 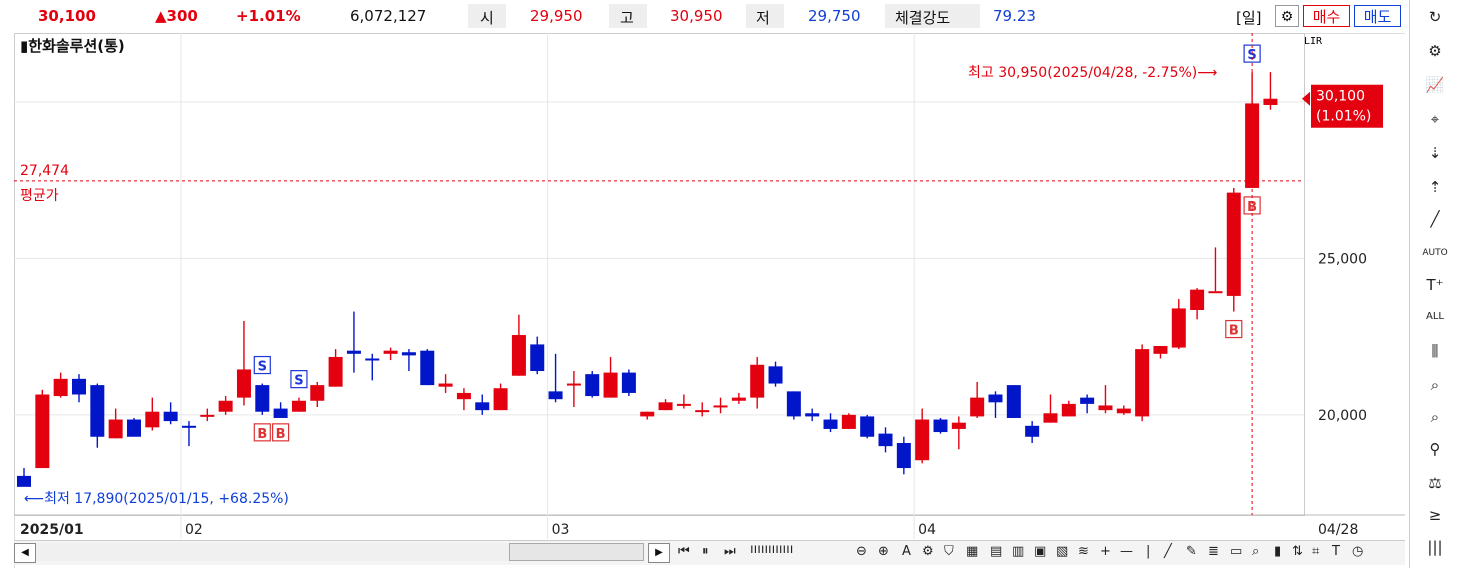 What do you see at coordinates (1435, 153) in the screenshot?
I see `hline-cursor-icon: ⇣` at bounding box center [1435, 153].